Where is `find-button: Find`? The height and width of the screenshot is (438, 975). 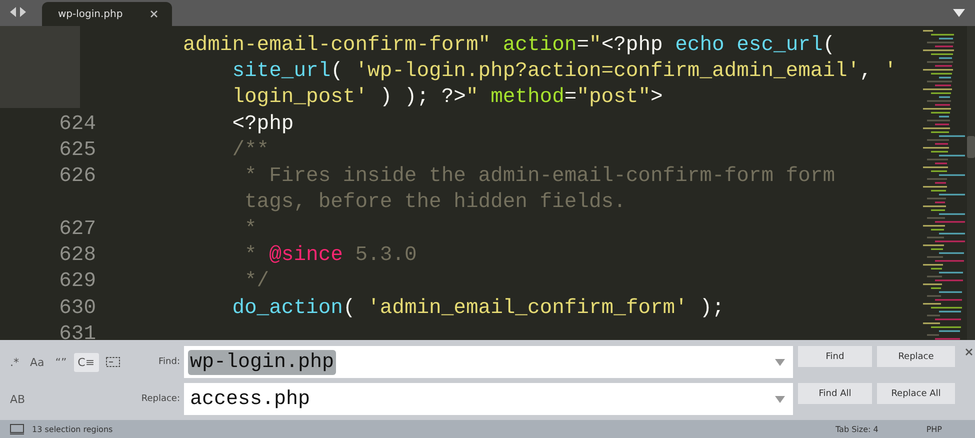 find-button: Find is located at coordinates (835, 356).